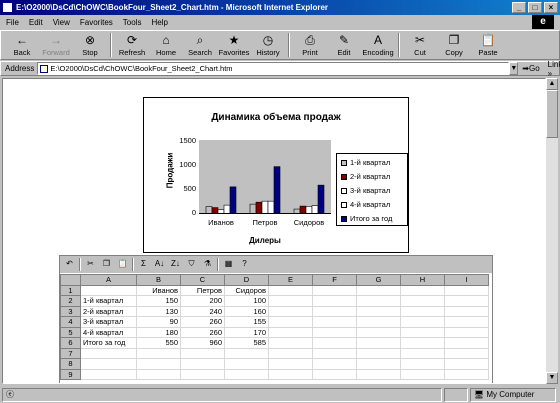 The image size is (560, 403). I want to click on edit-button: ✎ Edit, so click(344, 45).